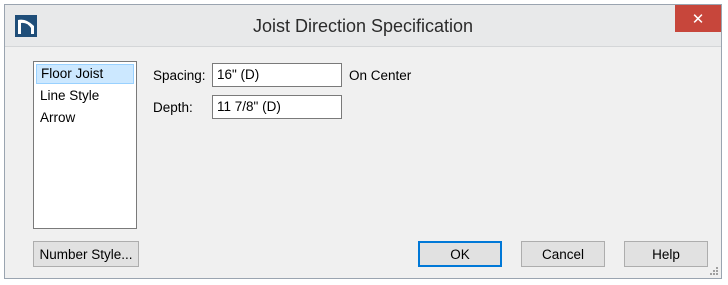 This screenshot has width=728, height=285. What do you see at coordinates (277, 75) in the screenshot?
I see `spacing-input: 16" (D)` at bounding box center [277, 75].